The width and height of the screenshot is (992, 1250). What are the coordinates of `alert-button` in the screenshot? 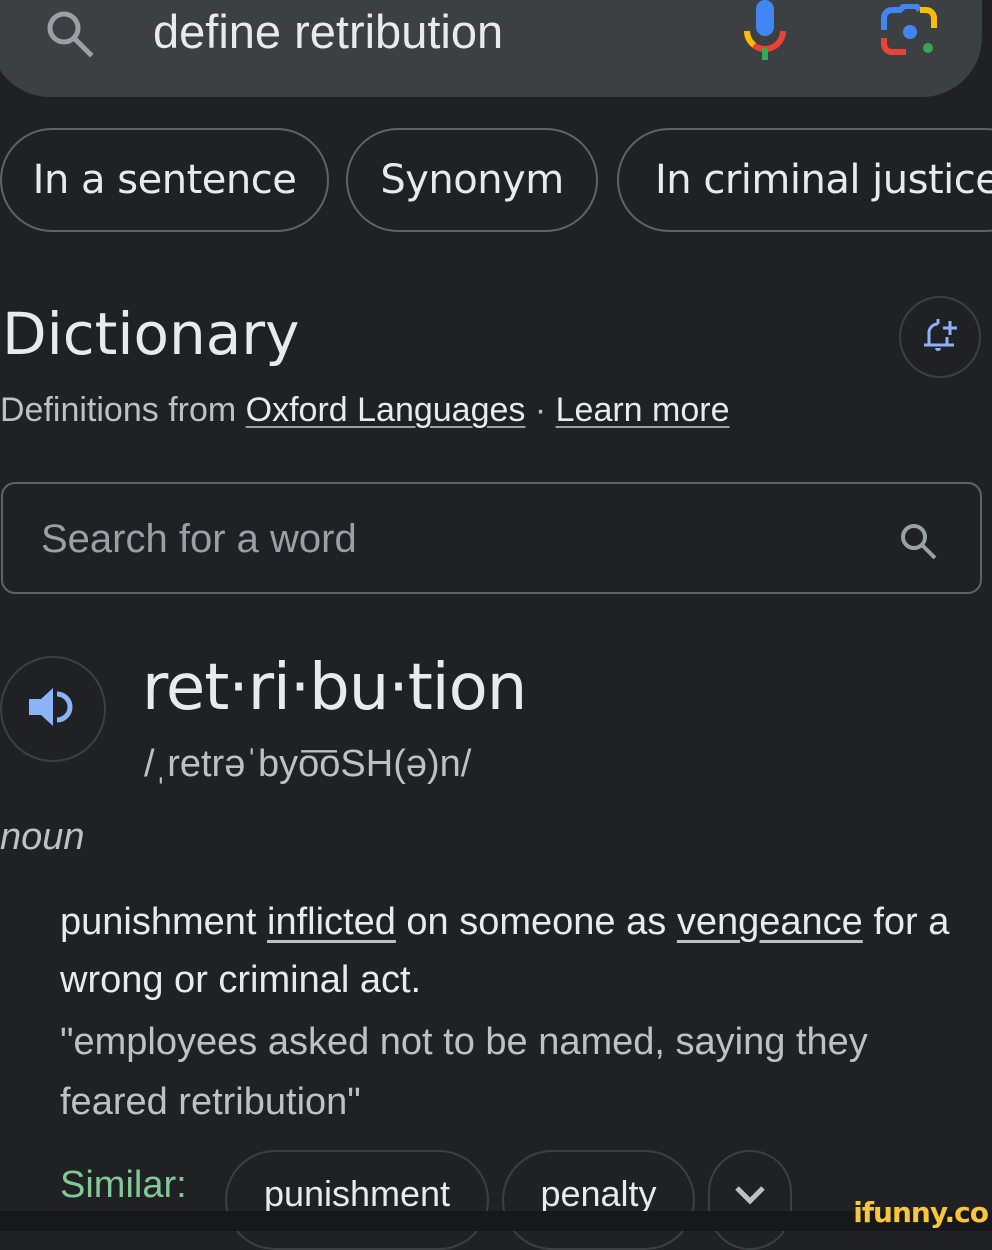 It's located at (940, 337).